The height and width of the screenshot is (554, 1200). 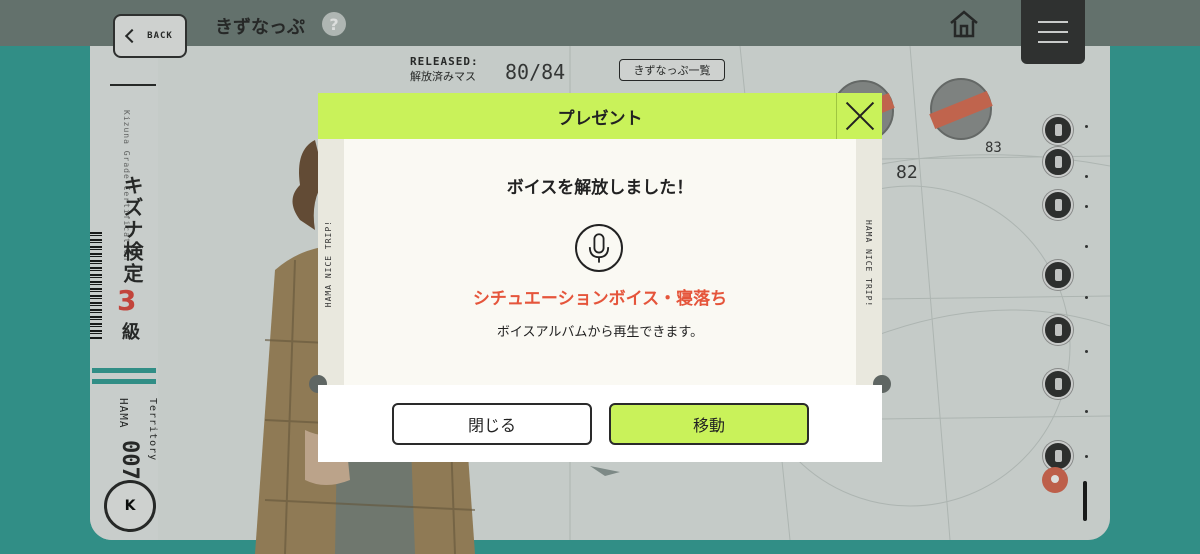 What do you see at coordinates (709, 424) in the screenshot?
I see `move-button: 移動` at bounding box center [709, 424].